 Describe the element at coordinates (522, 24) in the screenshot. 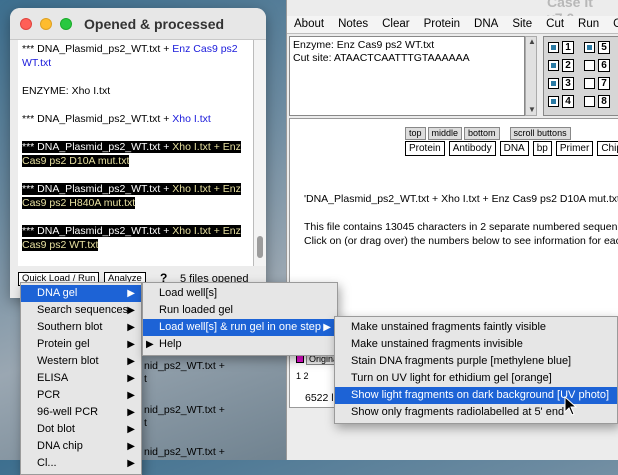

I see `menu-site: Site` at that location.